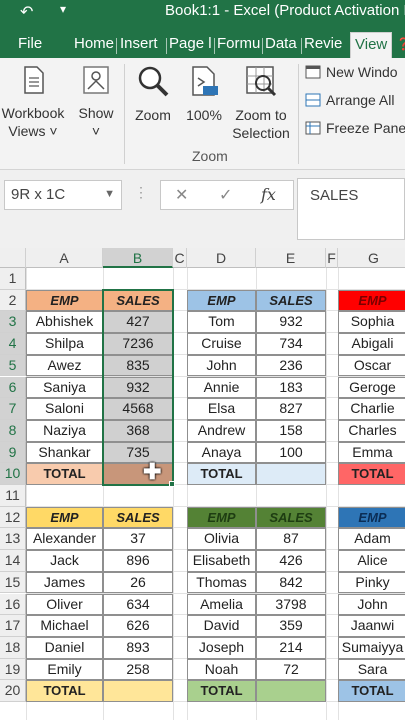 The width and height of the screenshot is (405, 720). Describe the element at coordinates (138, 258) in the screenshot. I see `column-header-b: B` at that location.